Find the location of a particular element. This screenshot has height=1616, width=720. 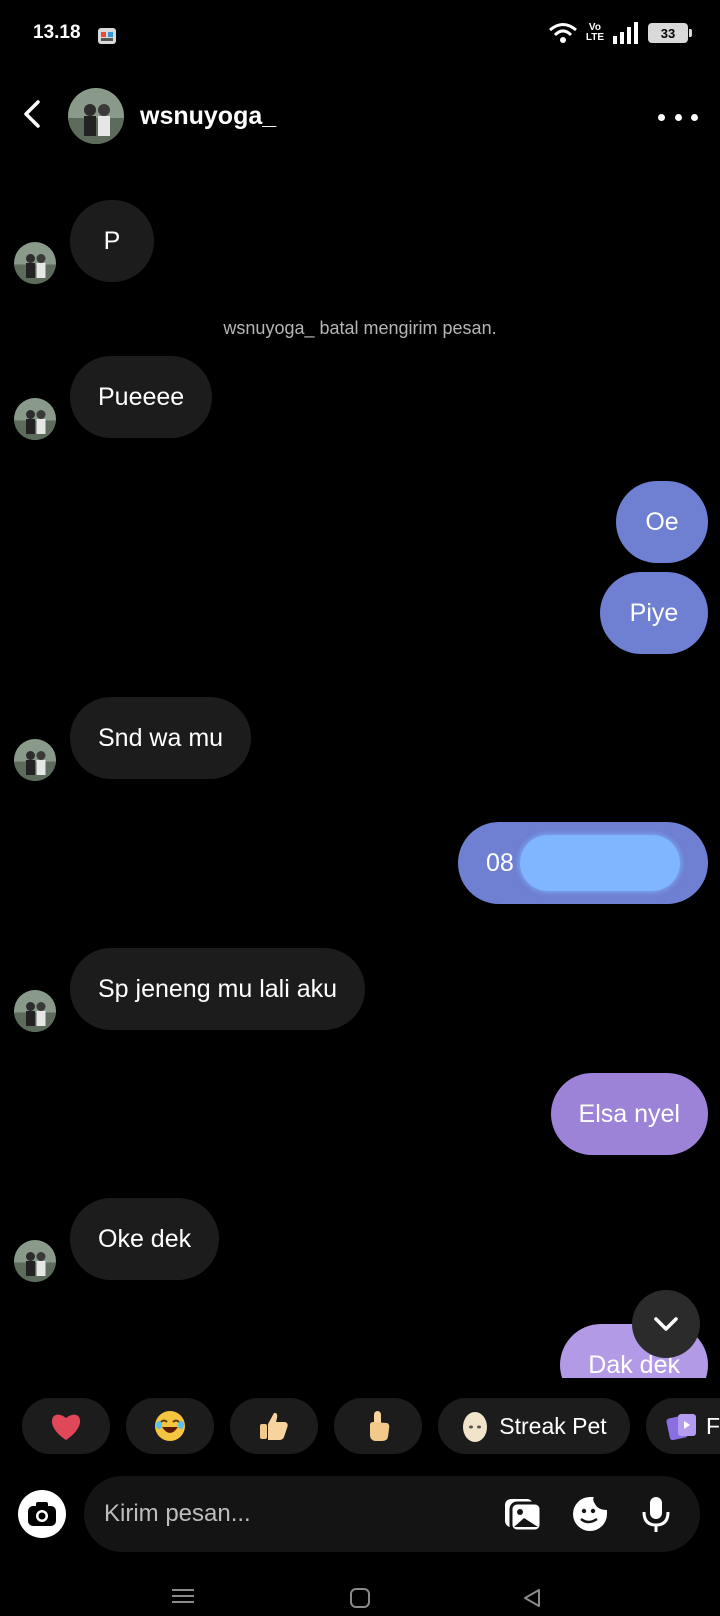

incoming-message: Oke dek is located at coordinates (145, 1239).